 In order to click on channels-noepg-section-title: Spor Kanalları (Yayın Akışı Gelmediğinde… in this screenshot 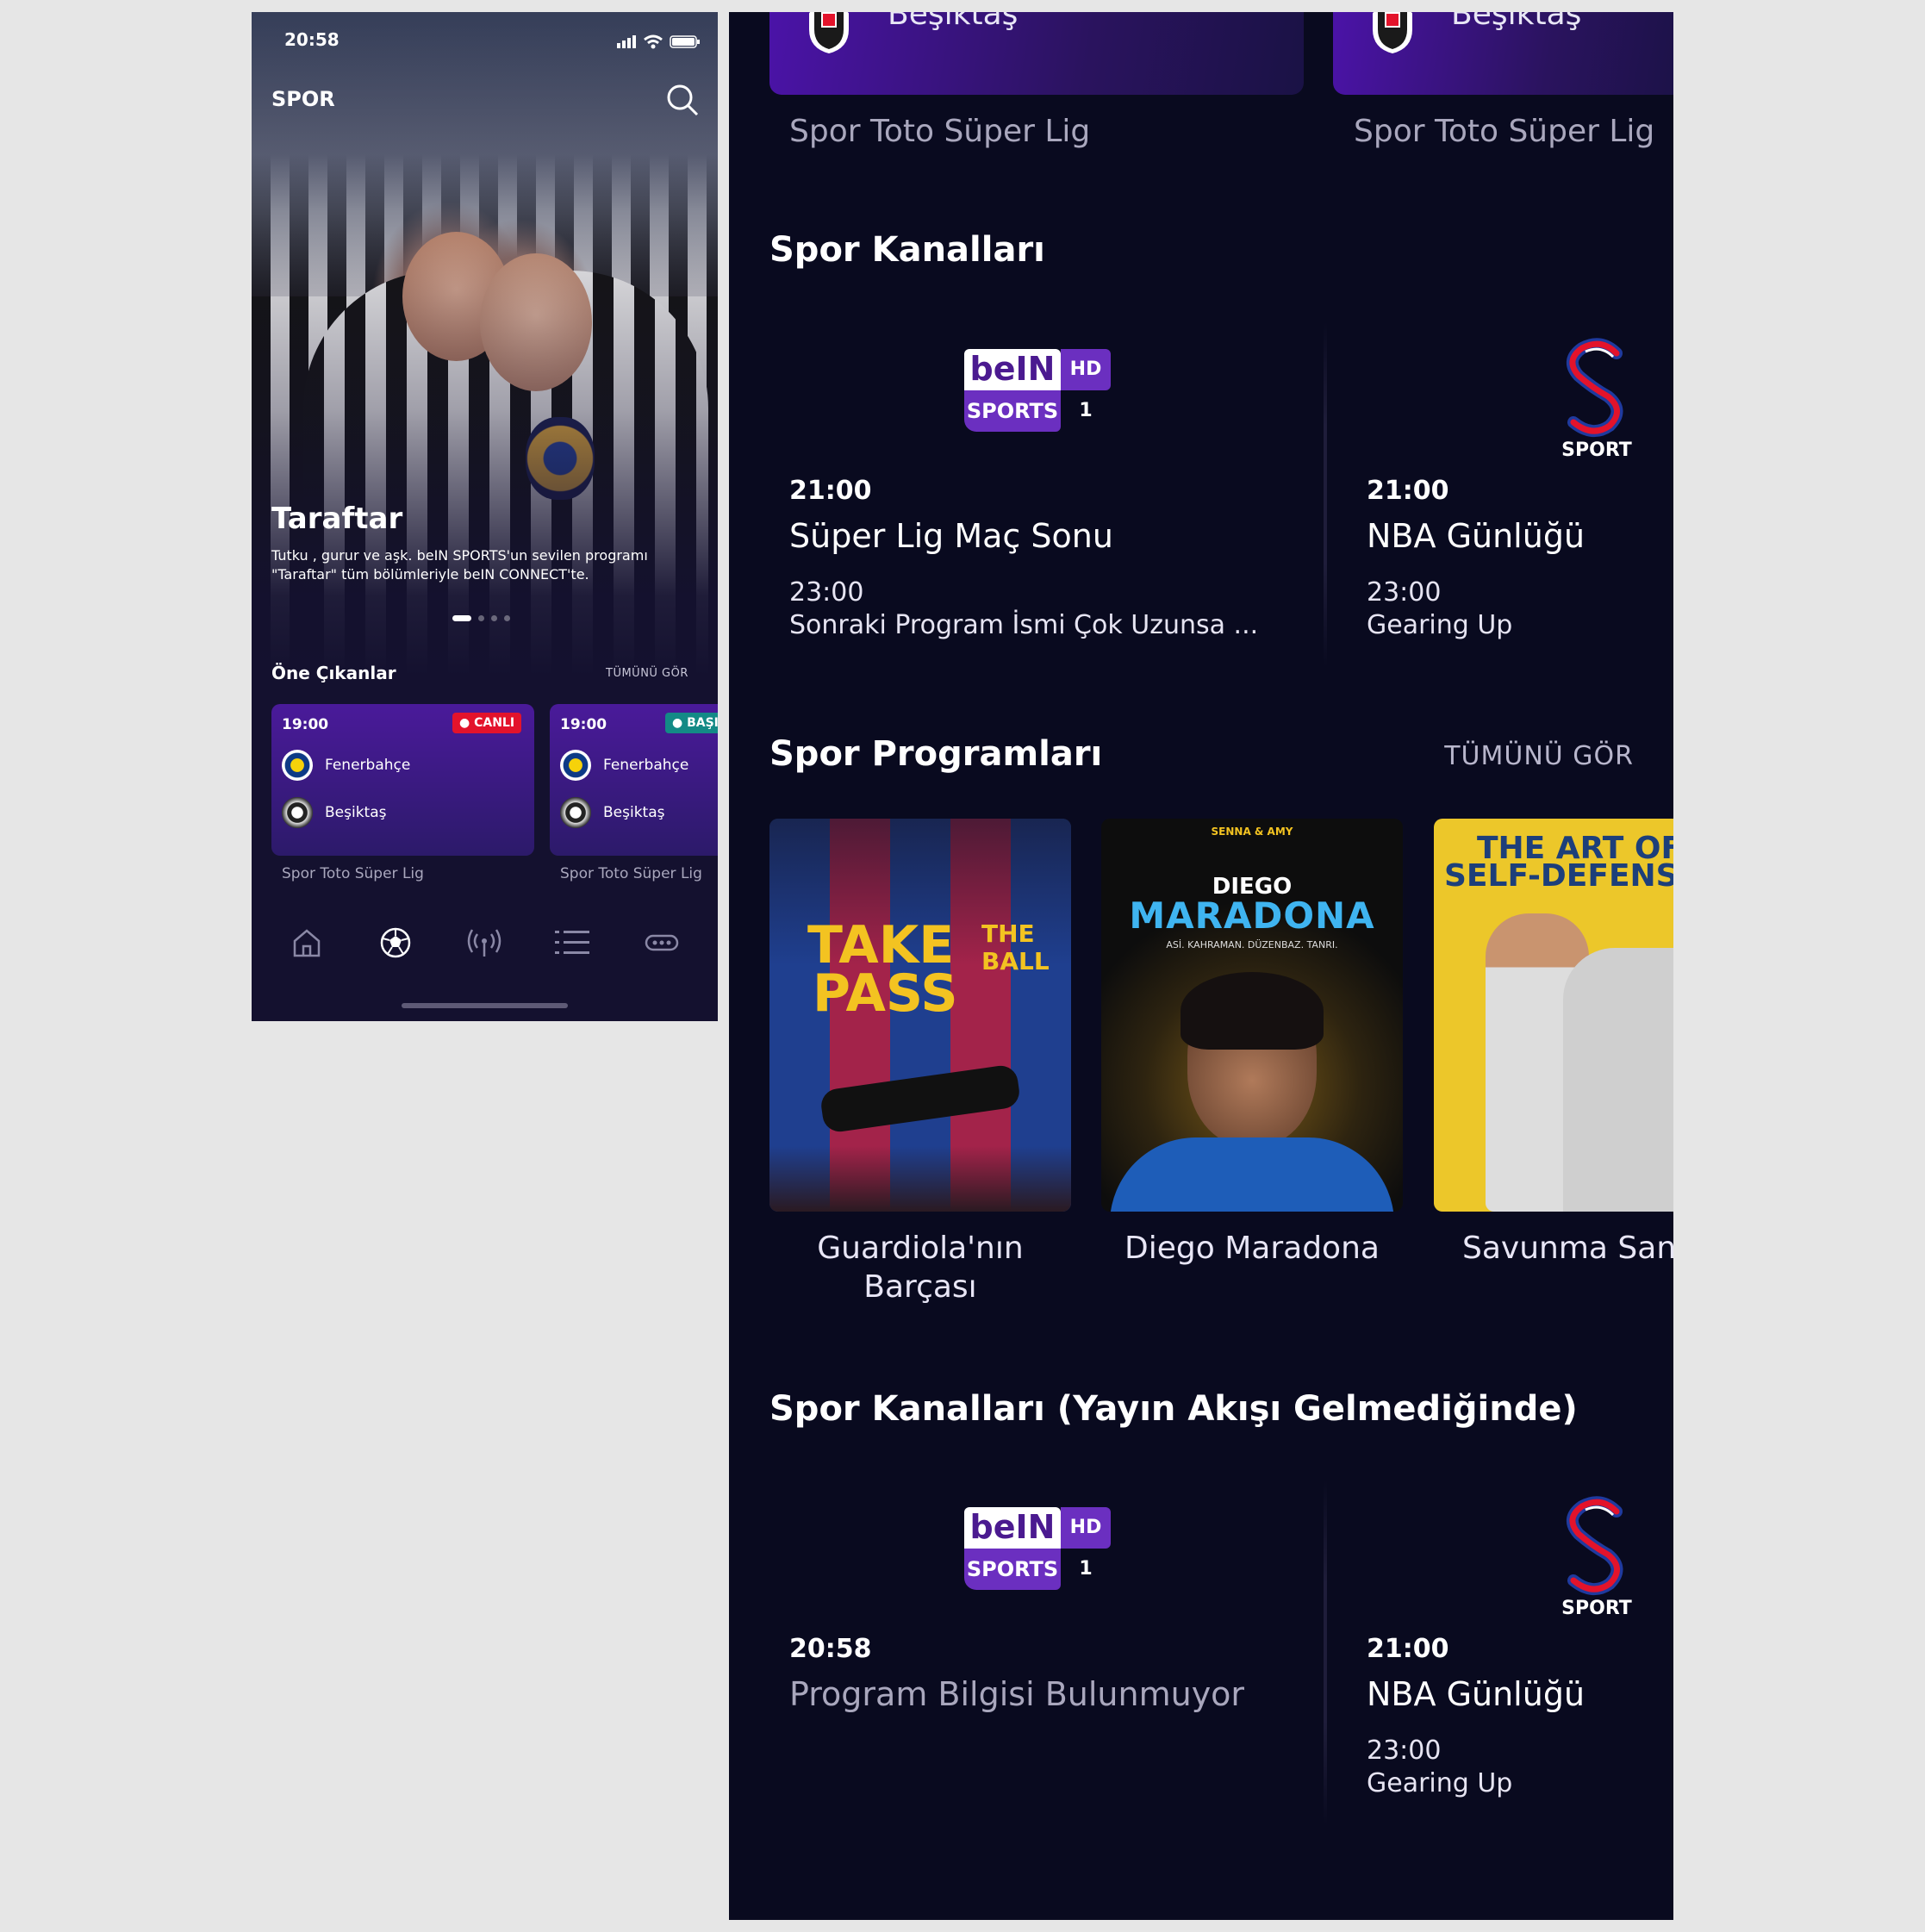, I will do `click(1173, 1409)`.